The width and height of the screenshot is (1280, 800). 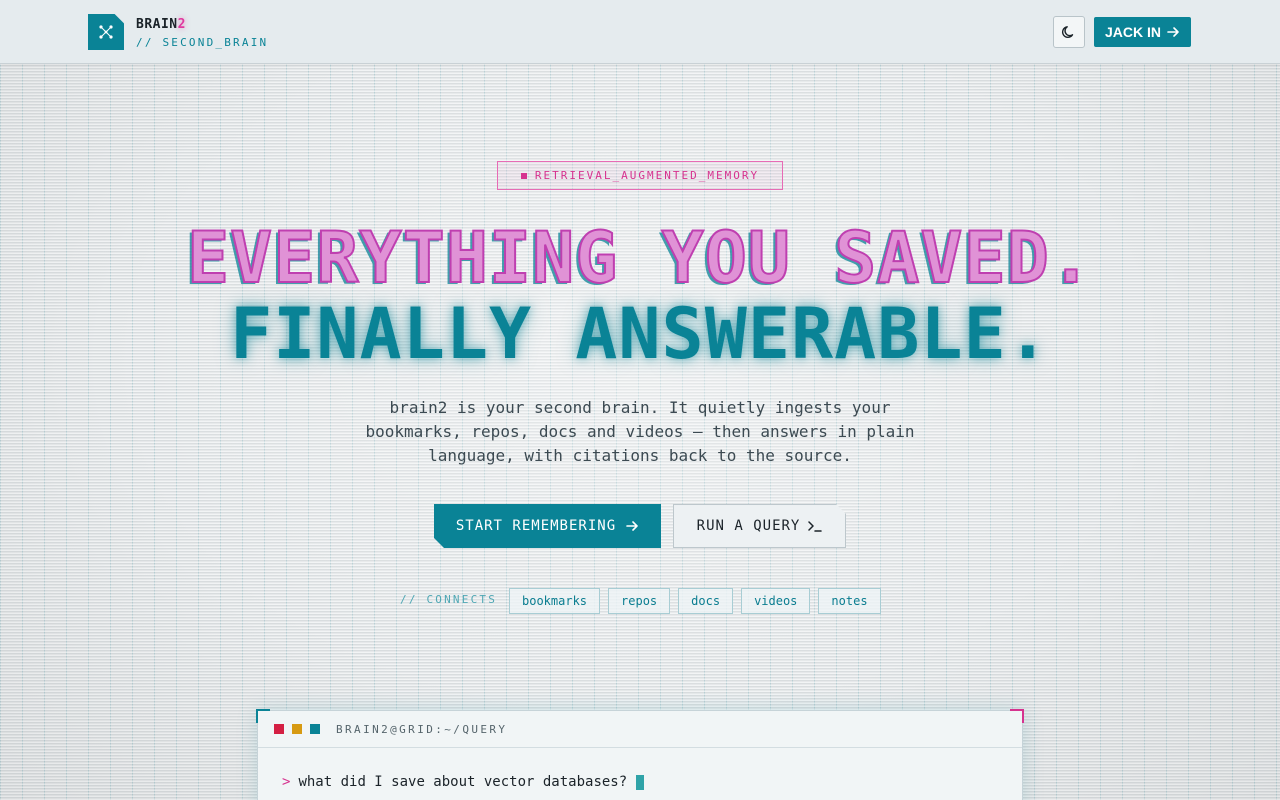 I want to click on network-nodes-icon, so click(x=106, y=32).